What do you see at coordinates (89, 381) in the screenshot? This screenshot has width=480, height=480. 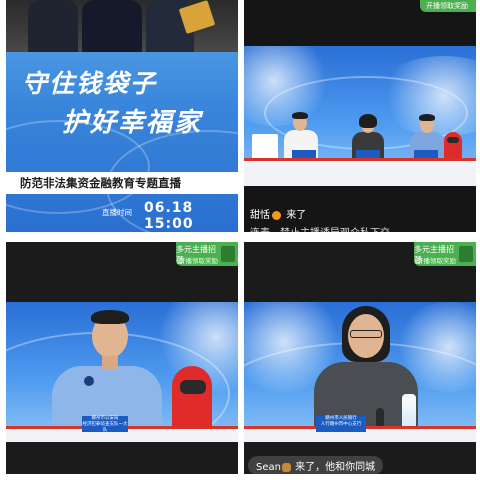 I see `police-badge-icon` at bounding box center [89, 381].